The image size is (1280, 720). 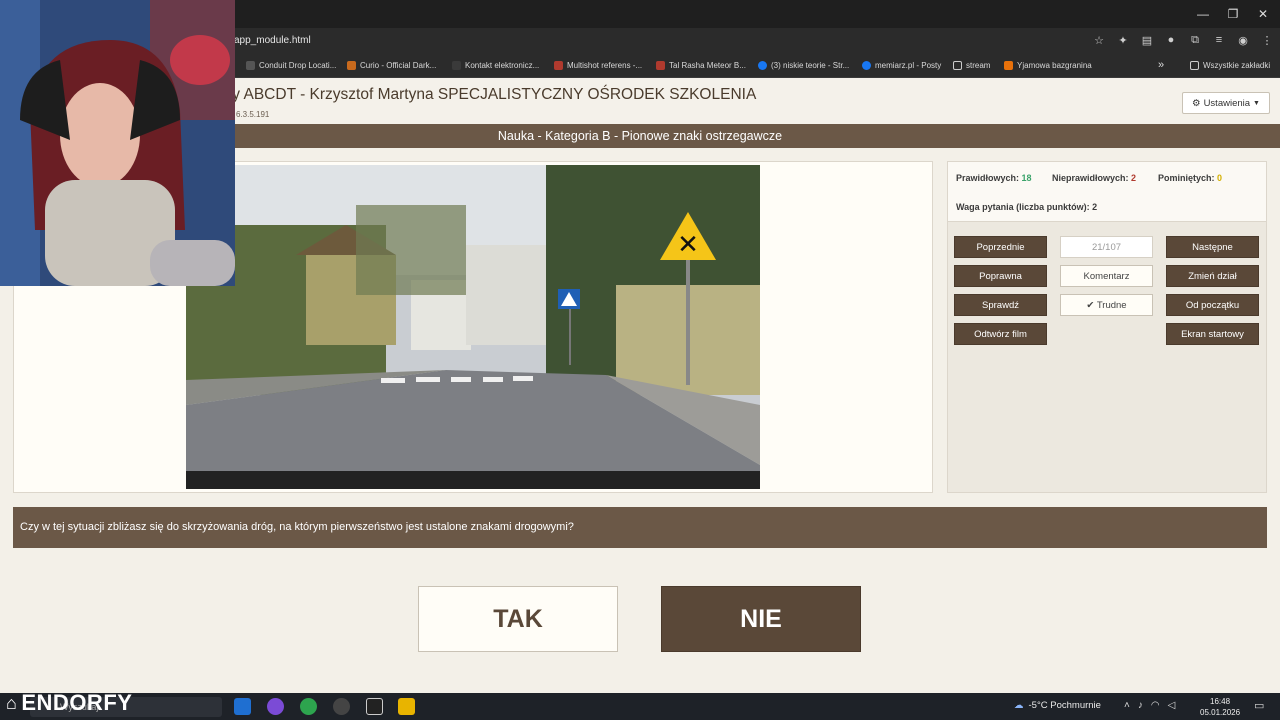 What do you see at coordinates (341, 706) in the screenshot?
I see `obs-icon` at bounding box center [341, 706].